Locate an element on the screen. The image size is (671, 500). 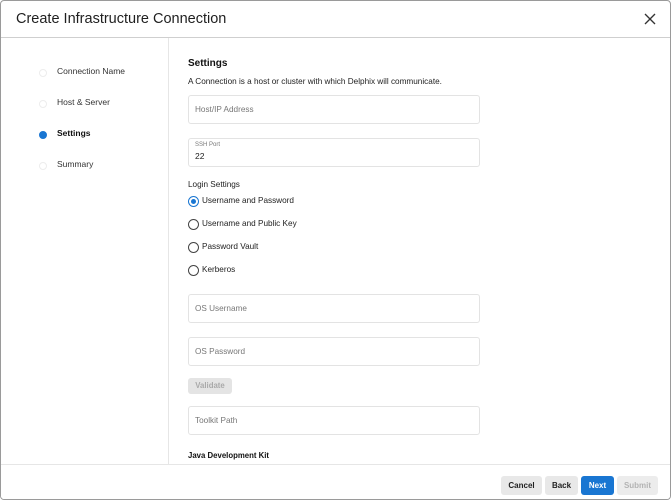
host-ip-input: Host/IP Address is located at coordinates (334, 109).